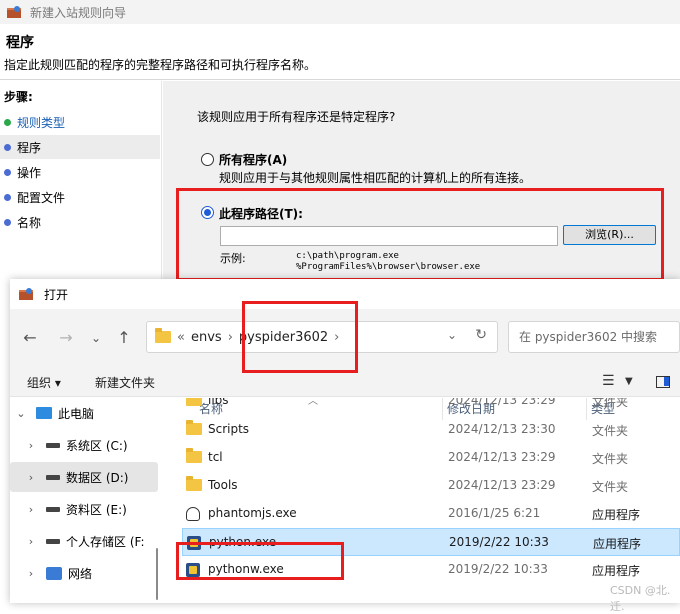  I want to click on file-row-scripts: Scripts 2024/12/13 23:30 文件夹, so click(431, 430).